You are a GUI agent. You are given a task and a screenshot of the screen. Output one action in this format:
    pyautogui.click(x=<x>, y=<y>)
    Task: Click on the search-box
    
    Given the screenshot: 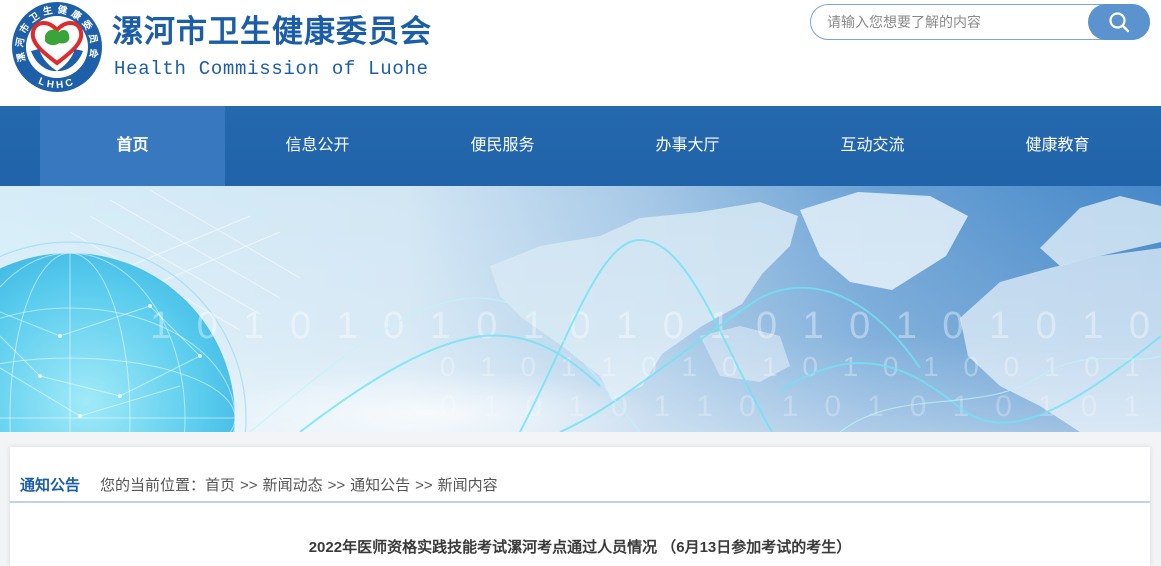 What is the action you would take?
    pyautogui.click(x=980, y=22)
    